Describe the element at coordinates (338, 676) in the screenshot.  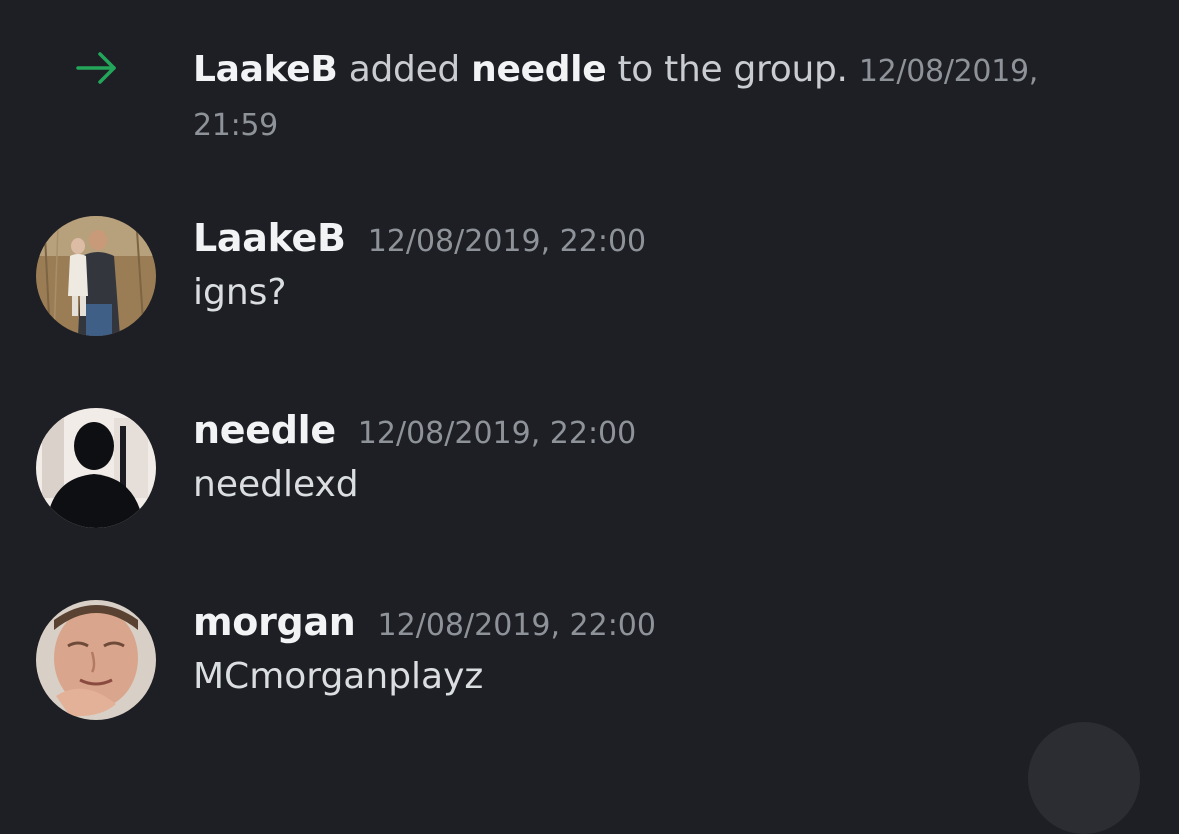
I see `message-content: MCmorganplayz` at that location.